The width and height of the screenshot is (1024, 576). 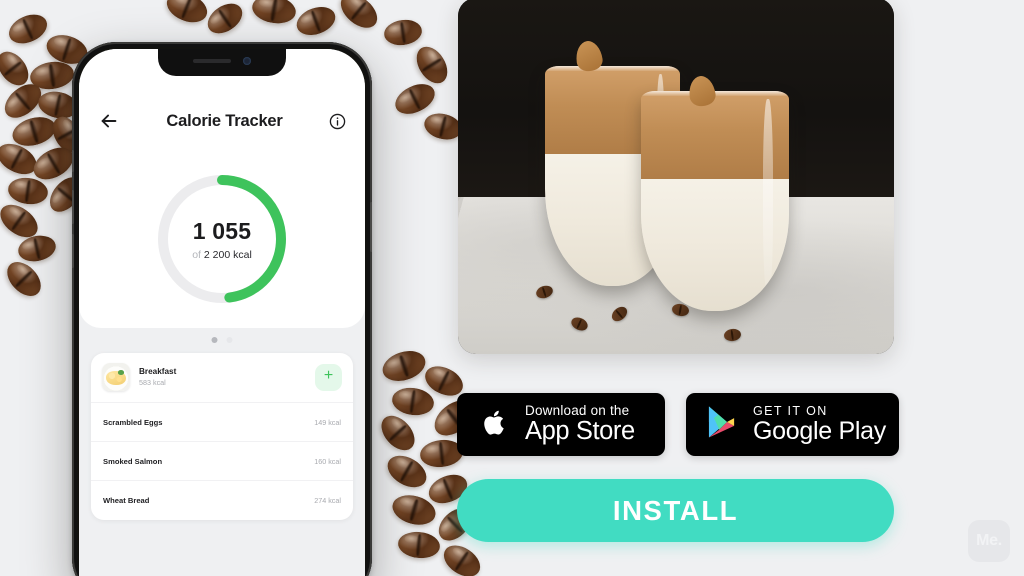 What do you see at coordinates (222, 422) in the screenshot?
I see `table-row: Scrambled Eggs 149 kcal` at bounding box center [222, 422].